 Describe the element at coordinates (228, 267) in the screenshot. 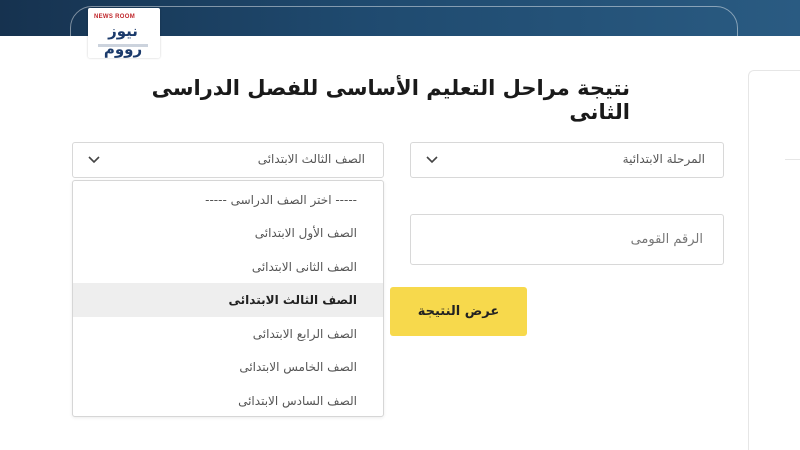

I see `grade-option-2: الصف الثانى الابتدائى` at that location.